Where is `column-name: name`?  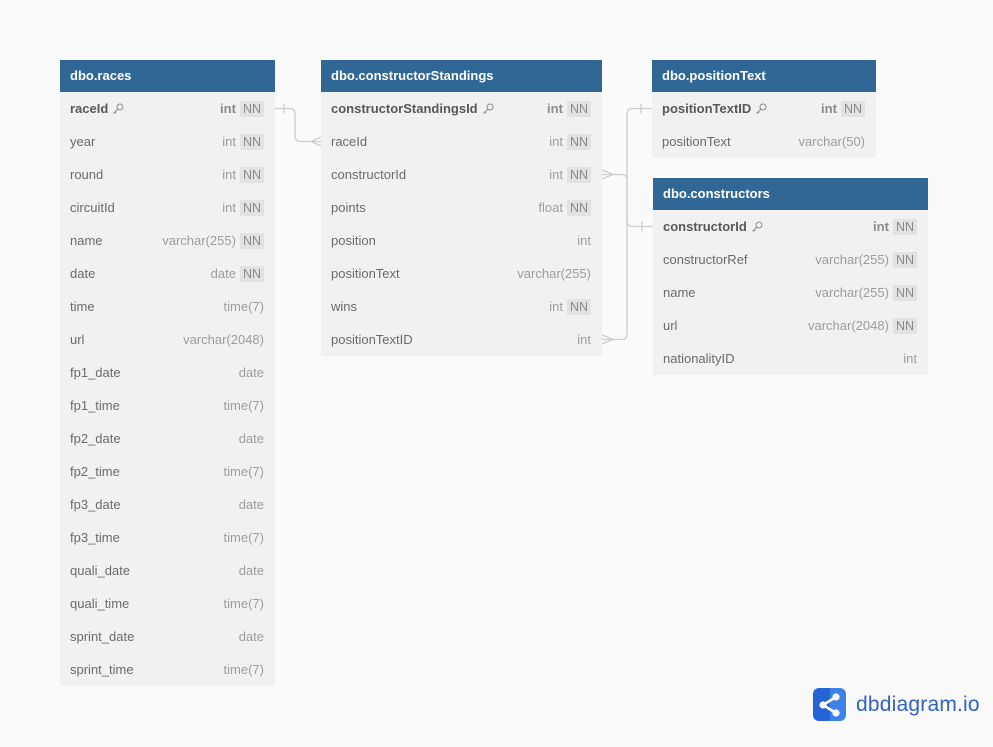
column-name: name is located at coordinates (679, 292).